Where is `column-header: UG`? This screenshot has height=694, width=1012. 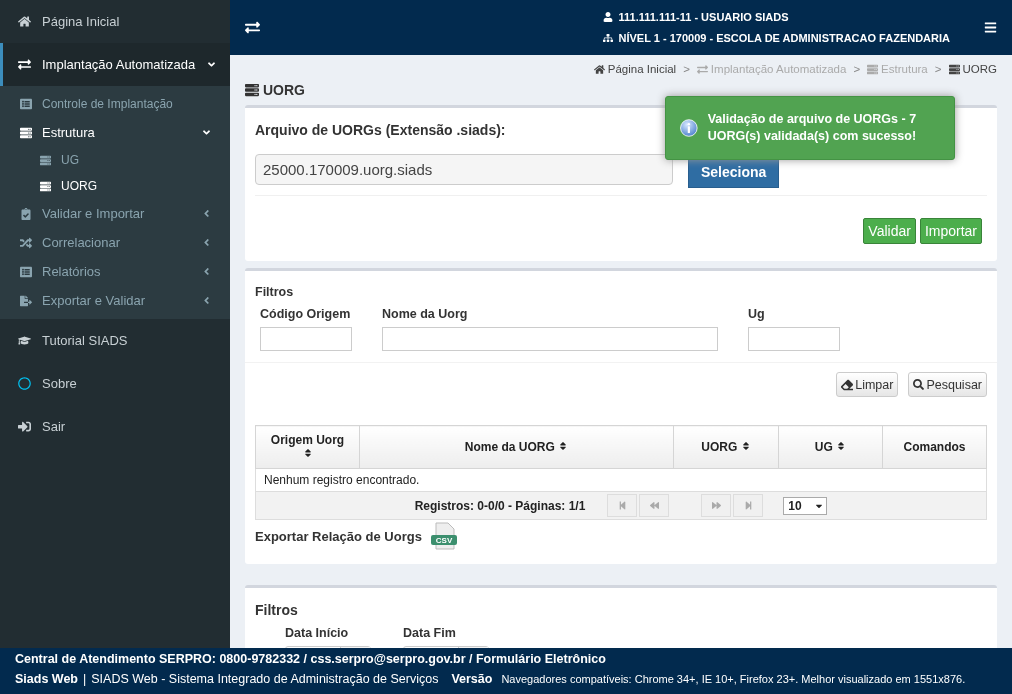 column-header: UG is located at coordinates (830, 447).